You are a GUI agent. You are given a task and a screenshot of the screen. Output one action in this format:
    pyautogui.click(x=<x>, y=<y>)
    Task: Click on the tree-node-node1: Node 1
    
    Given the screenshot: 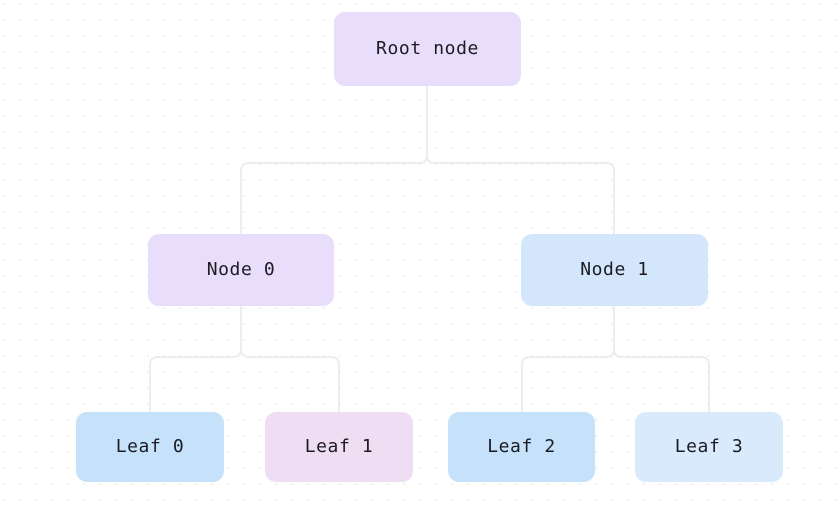 What is the action you would take?
    pyautogui.click(x=614, y=270)
    